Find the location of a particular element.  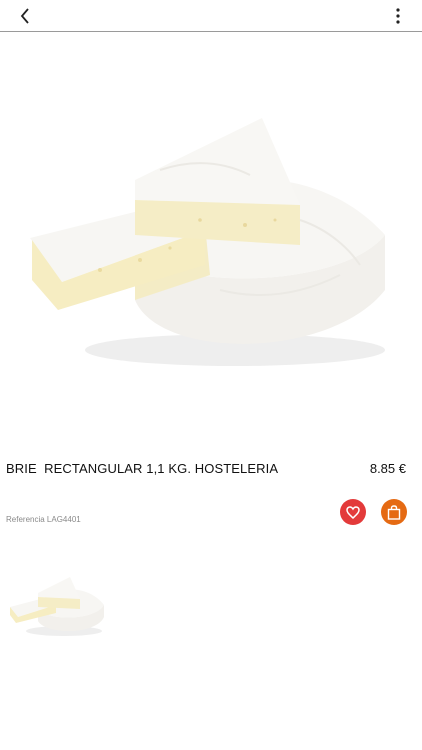

more-vertical-icon is located at coordinates (398, 16).